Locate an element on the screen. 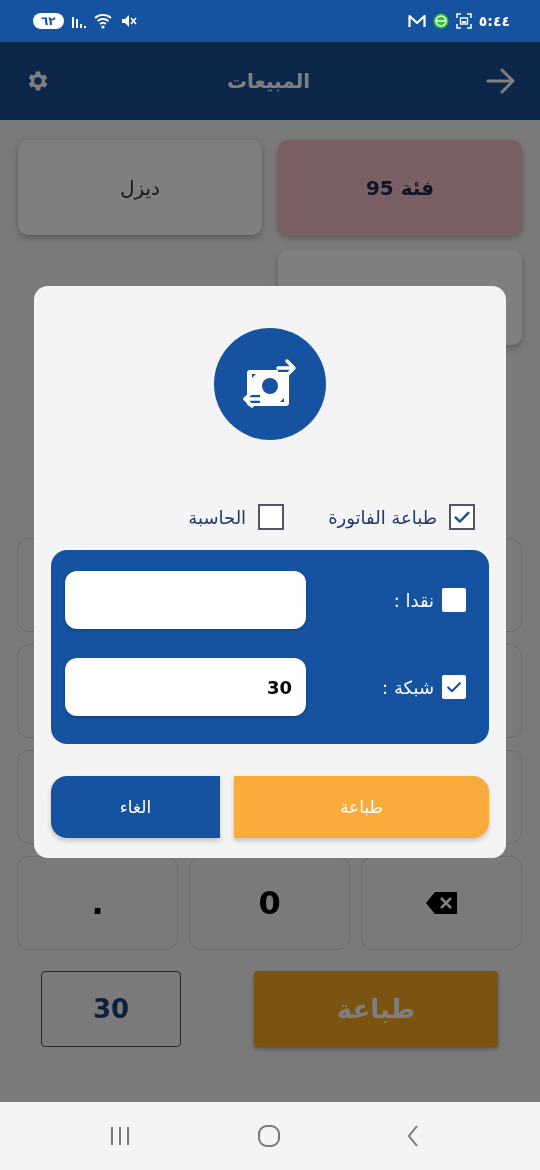 The width and height of the screenshot is (540, 1170). data-saver-icon is located at coordinates (440, 21).